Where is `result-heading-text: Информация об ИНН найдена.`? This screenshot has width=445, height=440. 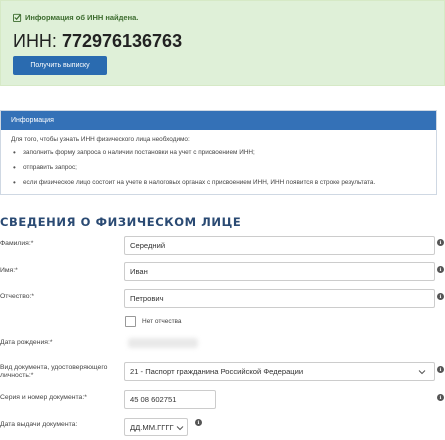 result-heading-text: Информация об ИНН найдена. is located at coordinates (82, 17).